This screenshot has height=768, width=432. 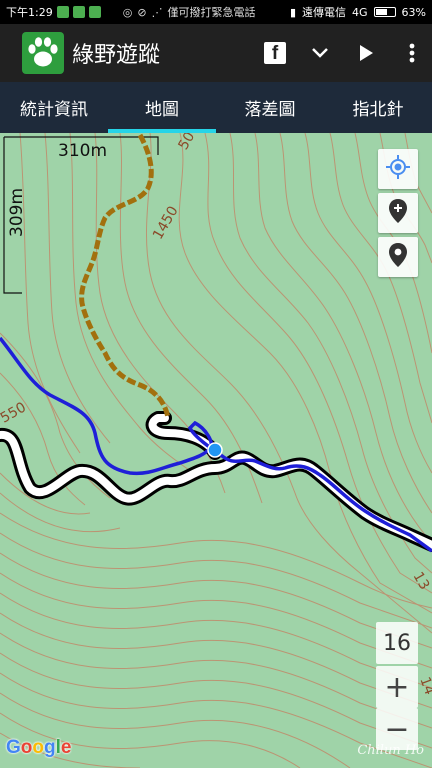 I want to click on paw-logo-icon, so click(x=43, y=53).